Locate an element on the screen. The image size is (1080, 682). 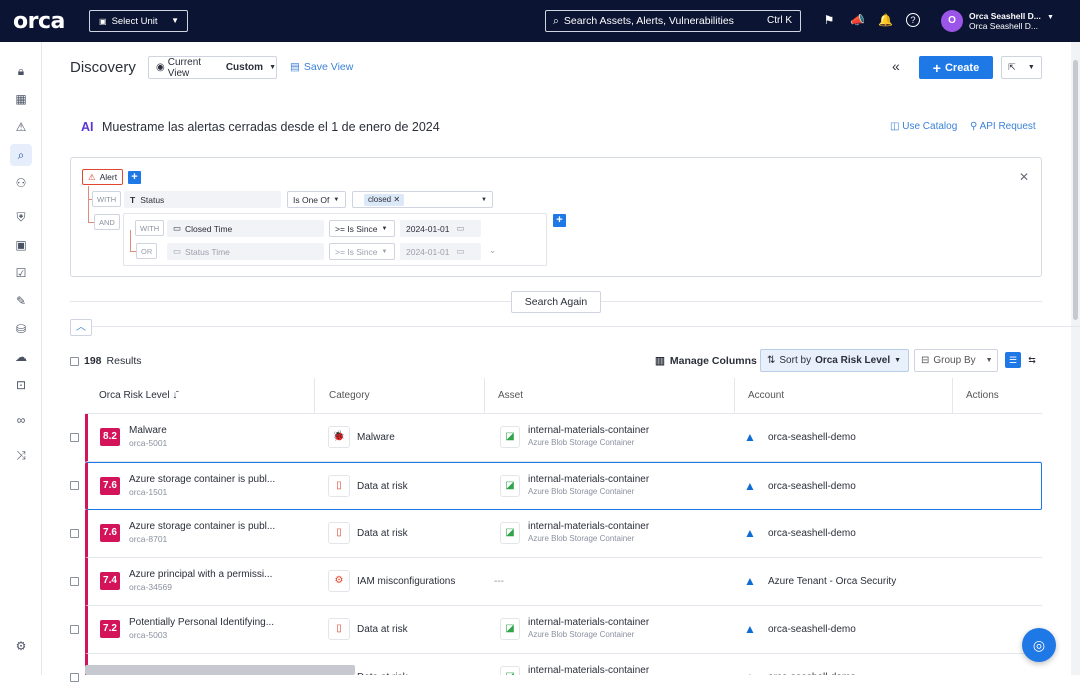
with-label: WITH is located at coordinates (150, 228).